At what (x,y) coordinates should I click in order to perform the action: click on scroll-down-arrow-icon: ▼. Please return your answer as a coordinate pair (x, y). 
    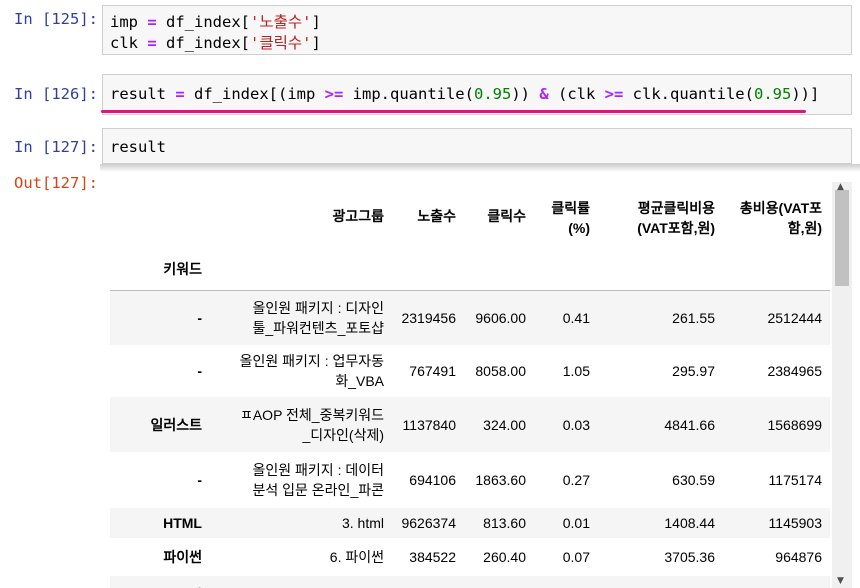
    Looking at the image, I should click on (840, 581).